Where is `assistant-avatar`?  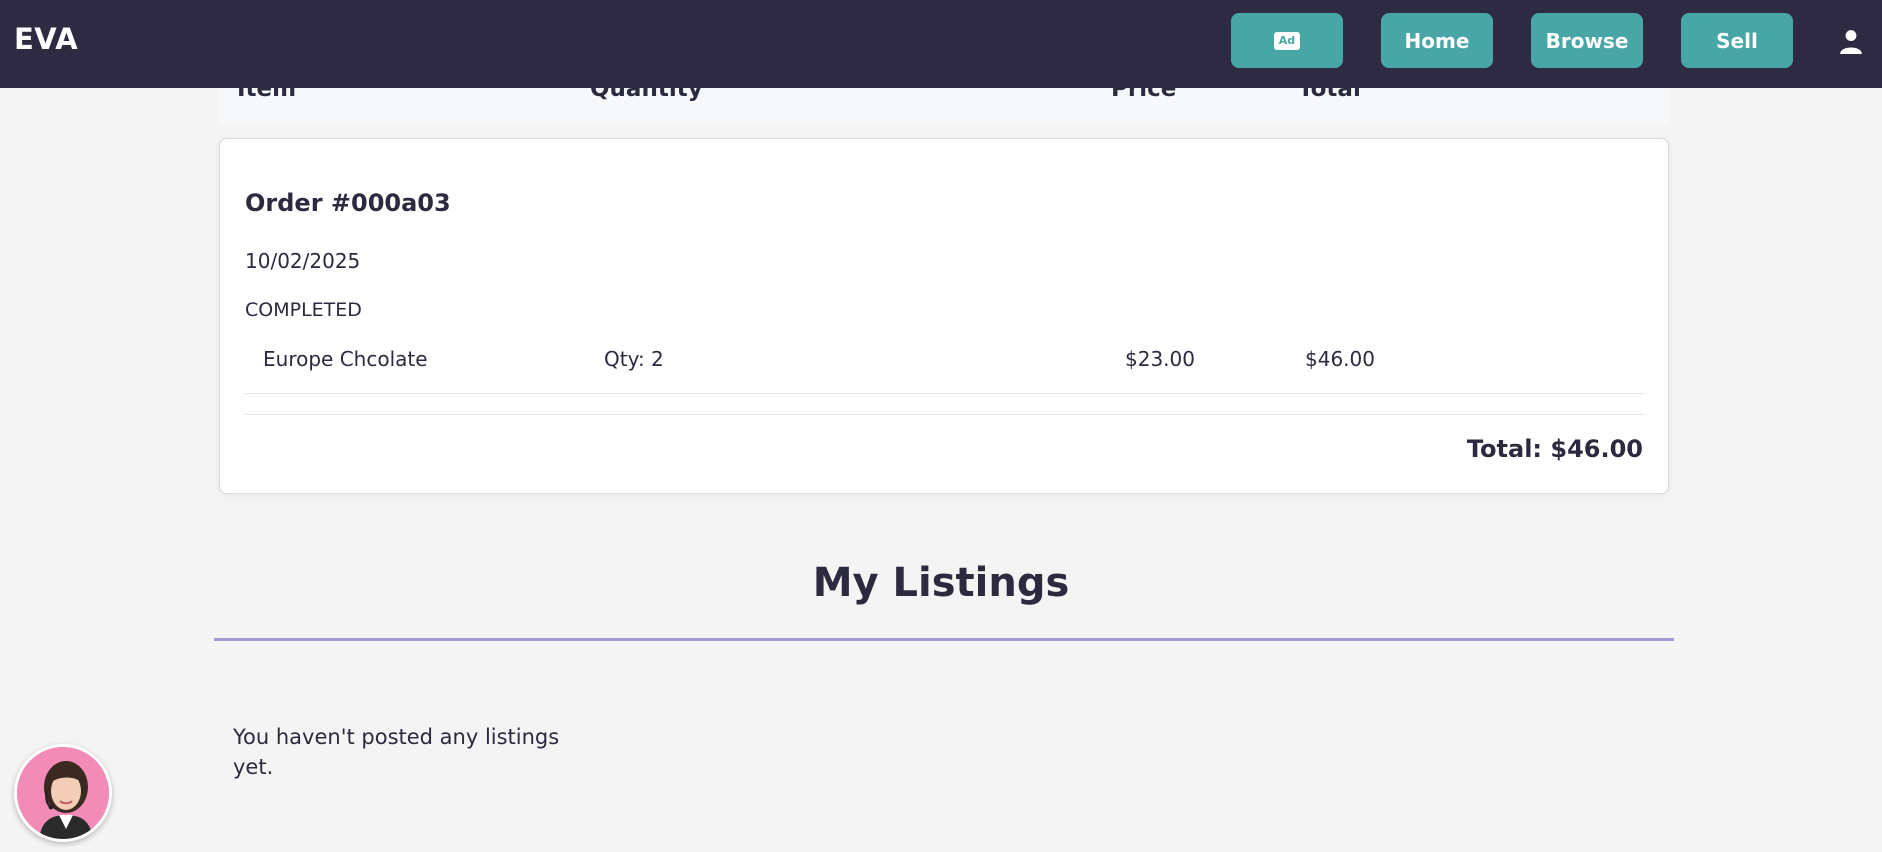
assistant-avatar is located at coordinates (63, 793).